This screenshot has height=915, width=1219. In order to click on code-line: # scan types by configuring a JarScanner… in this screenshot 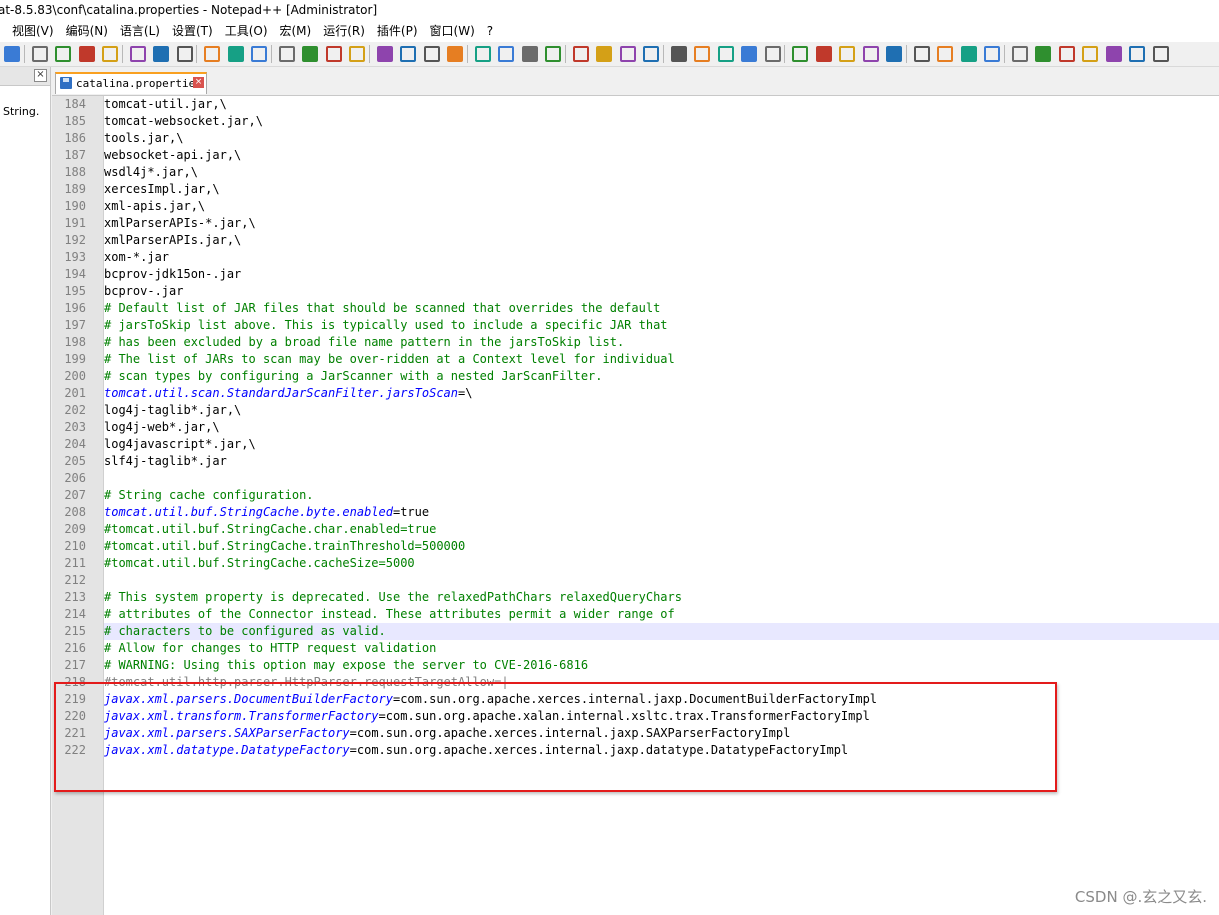, I will do `click(353, 376)`.